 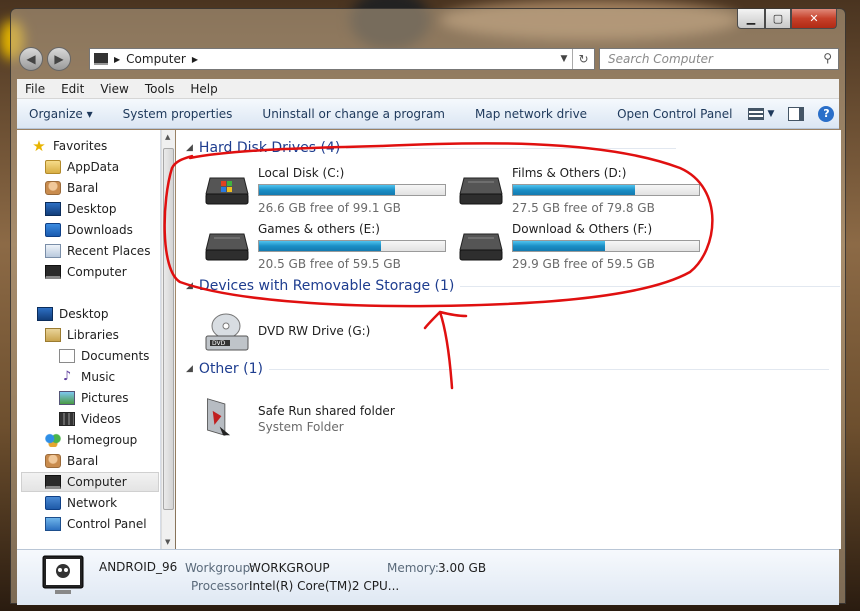 I want to click on sidebar-item-downloads: Downloads, so click(x=89, y=230).